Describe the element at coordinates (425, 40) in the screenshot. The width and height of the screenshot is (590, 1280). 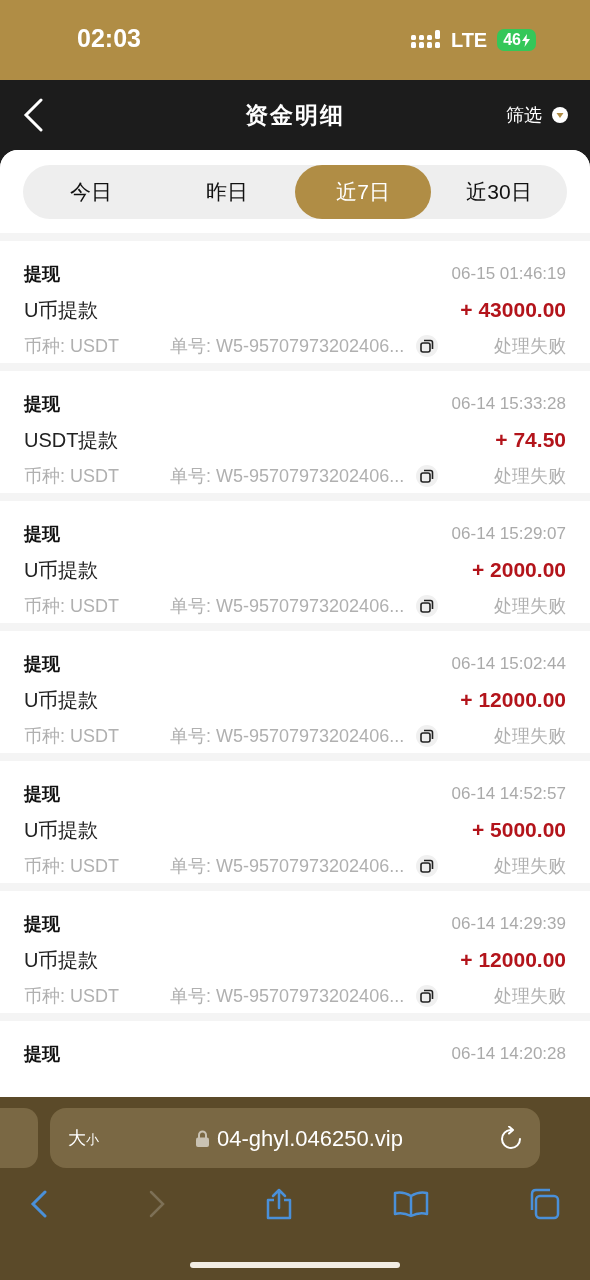
I see `signal-icon` at that location.